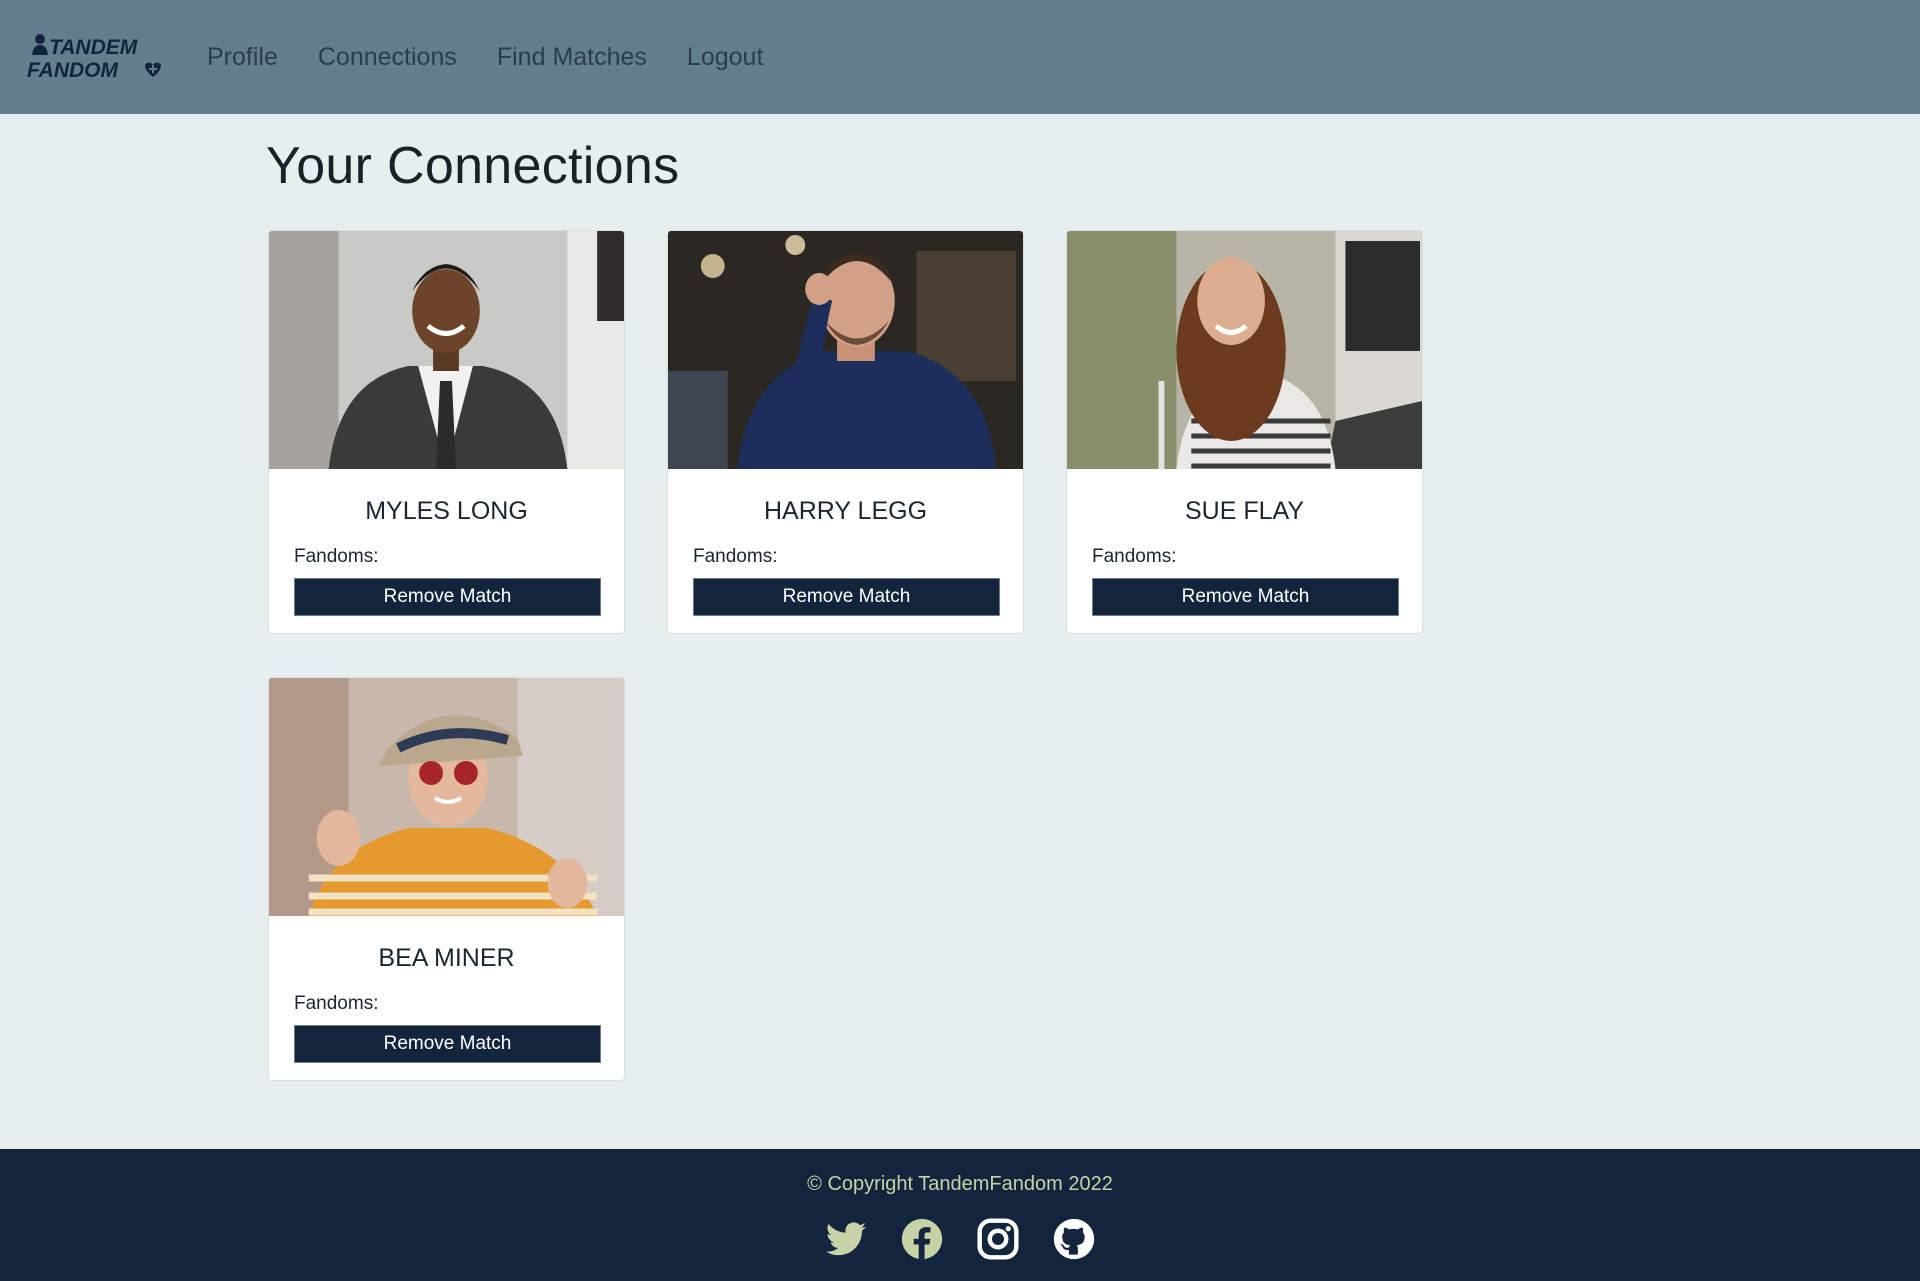 The width and height of the screenshot is (1920, 1281). What do you see at coordinates (572, 57) in the screenshot?
I see `nav-find-matches: Find Matches` at bounding box center [572, 57].